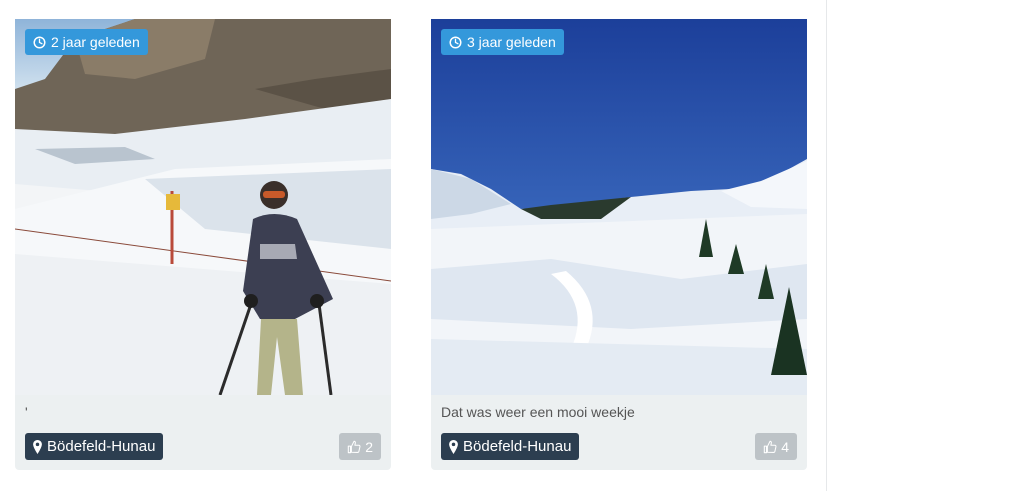  Describe the element at coordinates (538, 412) in the screenshot. I see `post-caption: Dat was weer een mooi weekje` at that location.